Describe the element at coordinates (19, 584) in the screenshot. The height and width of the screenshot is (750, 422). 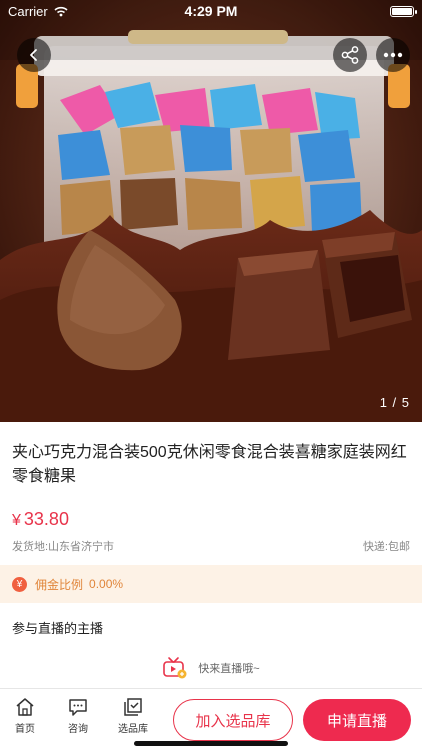
I see `yen-coin-icon: ¥` at that location.